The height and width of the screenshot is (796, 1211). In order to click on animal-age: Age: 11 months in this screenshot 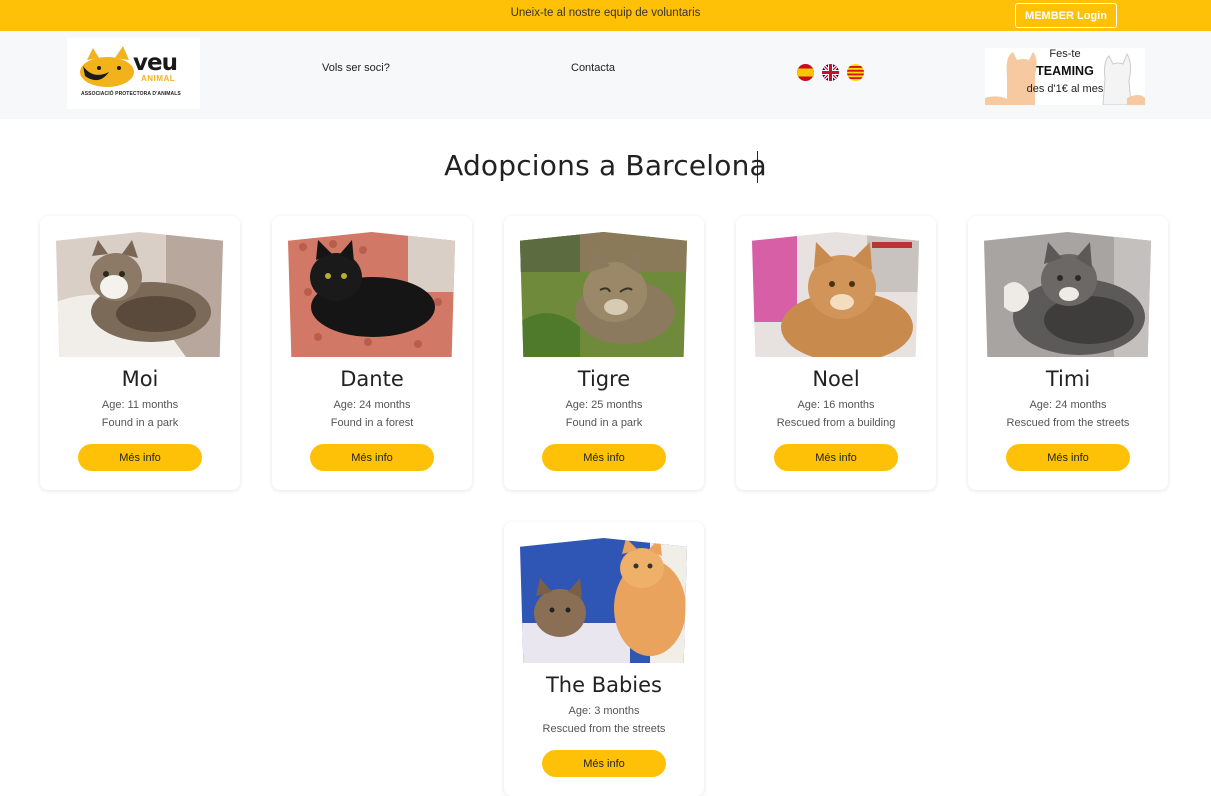, I will do `click(140, 405)`.